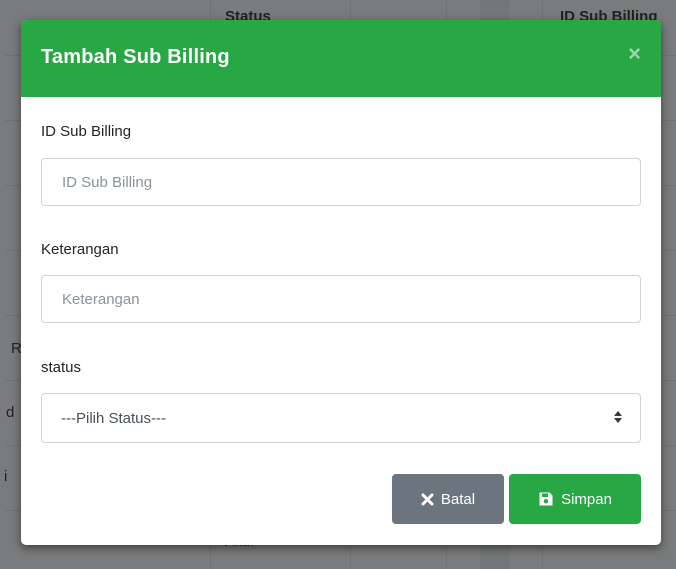  I want to click on cancel-button: Batal, so click(448, 499).